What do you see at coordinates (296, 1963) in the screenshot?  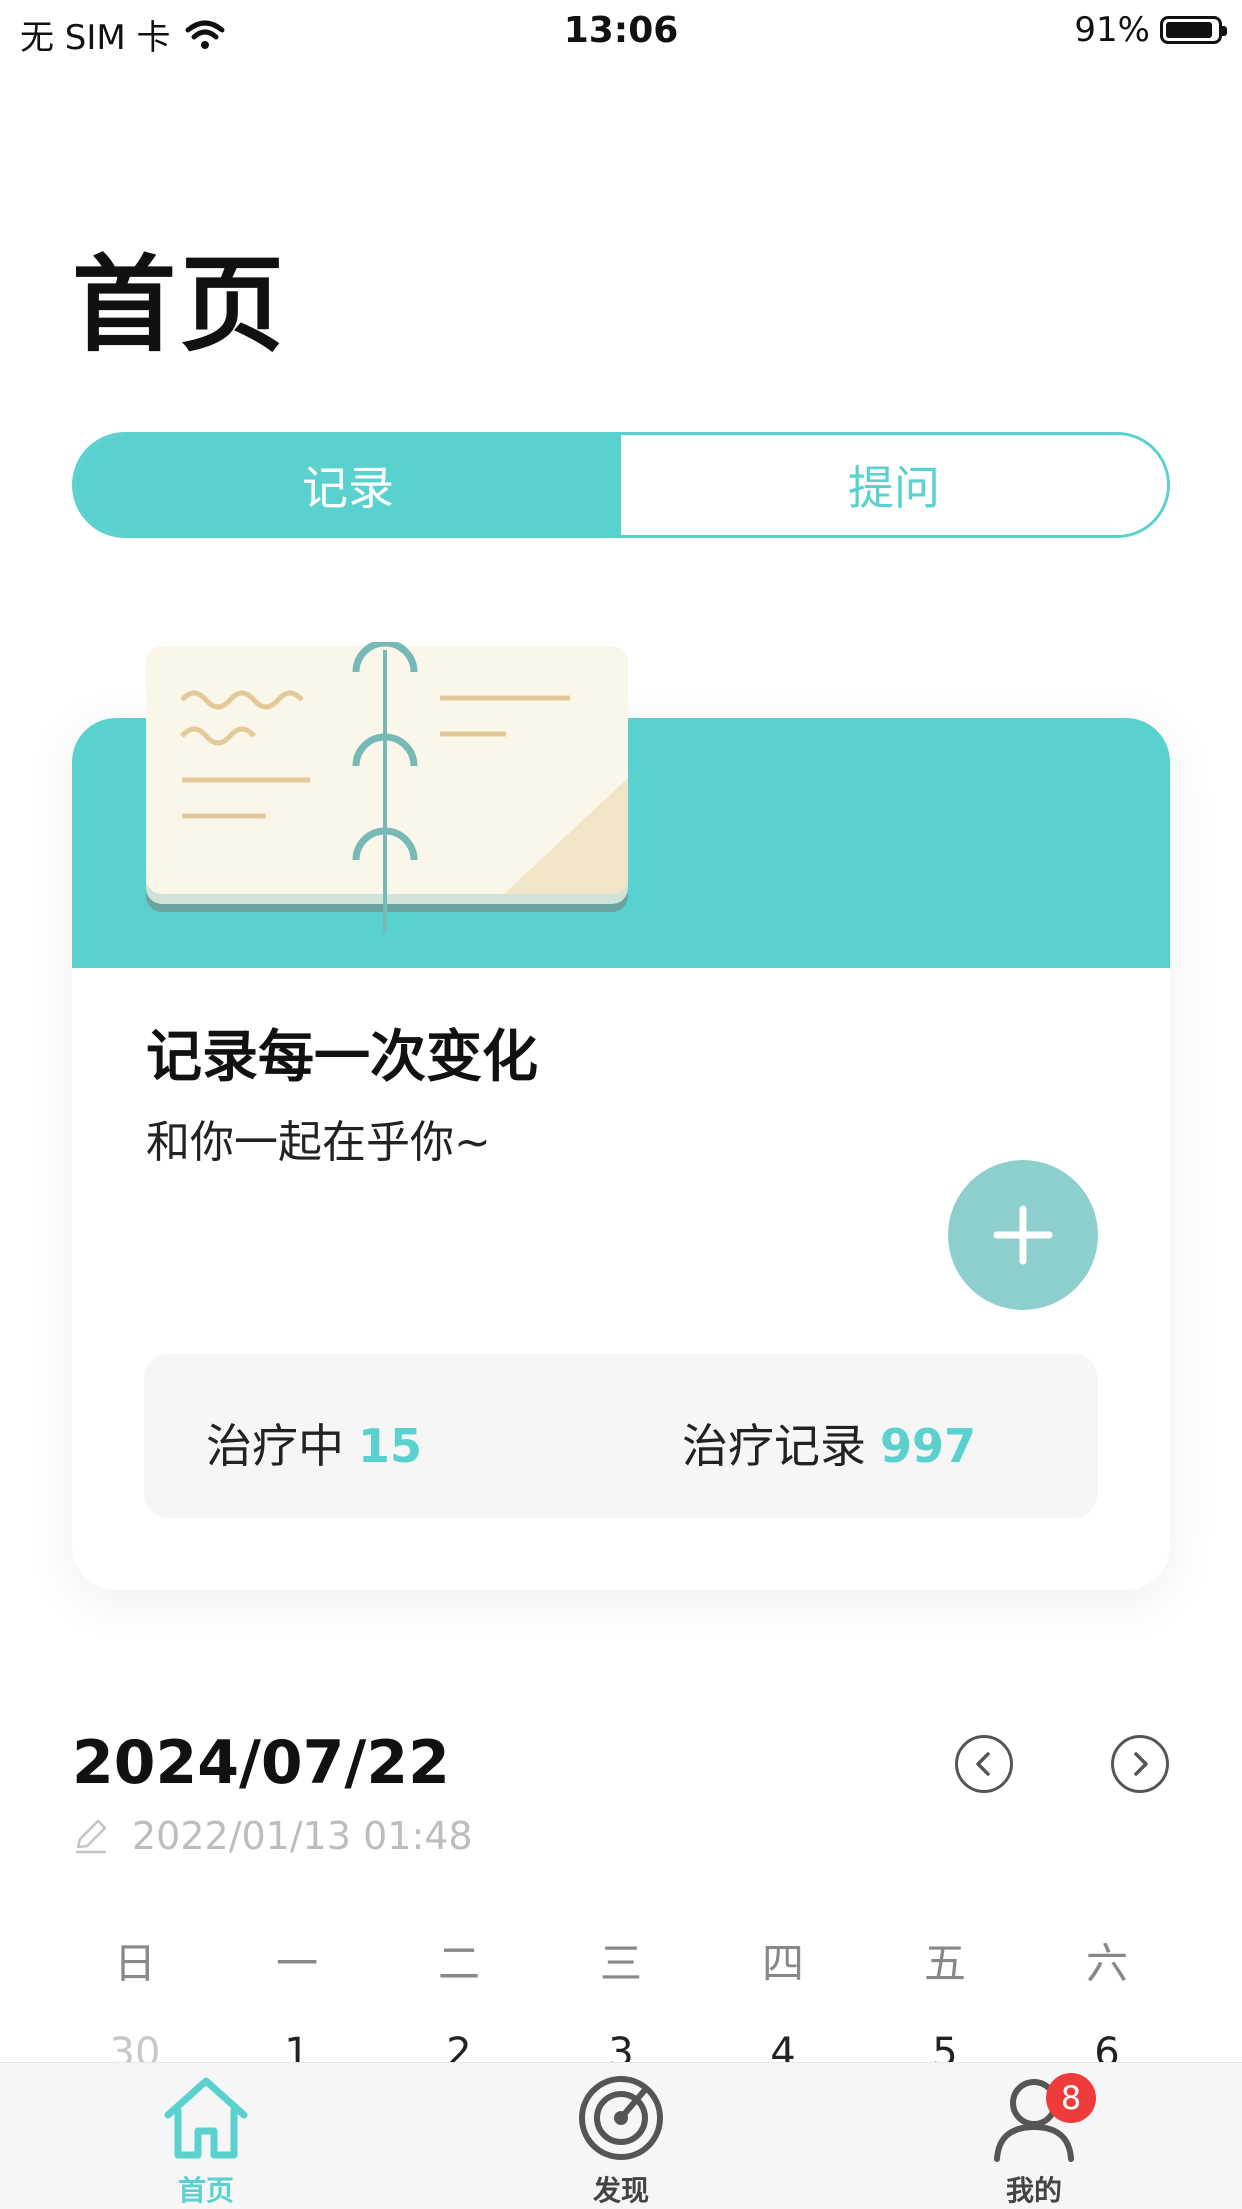 I see `weekday-label: 一` at bounding box center [296, 1963].